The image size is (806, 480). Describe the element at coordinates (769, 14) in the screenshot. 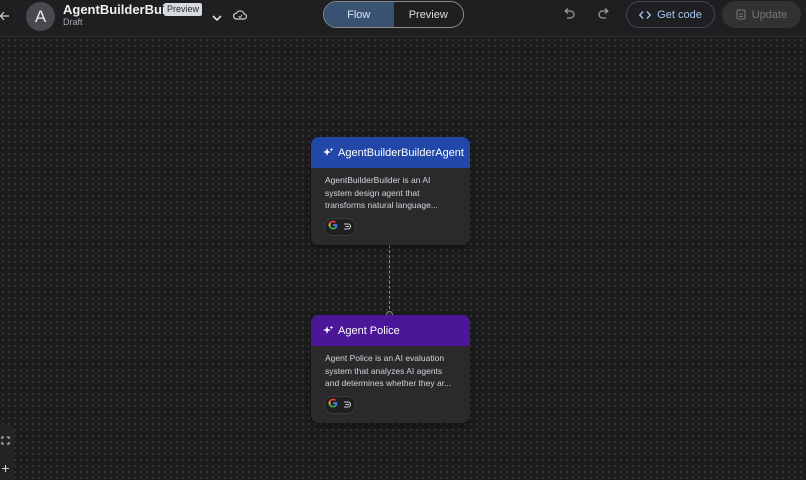

I see `update-label: Update` at that location.